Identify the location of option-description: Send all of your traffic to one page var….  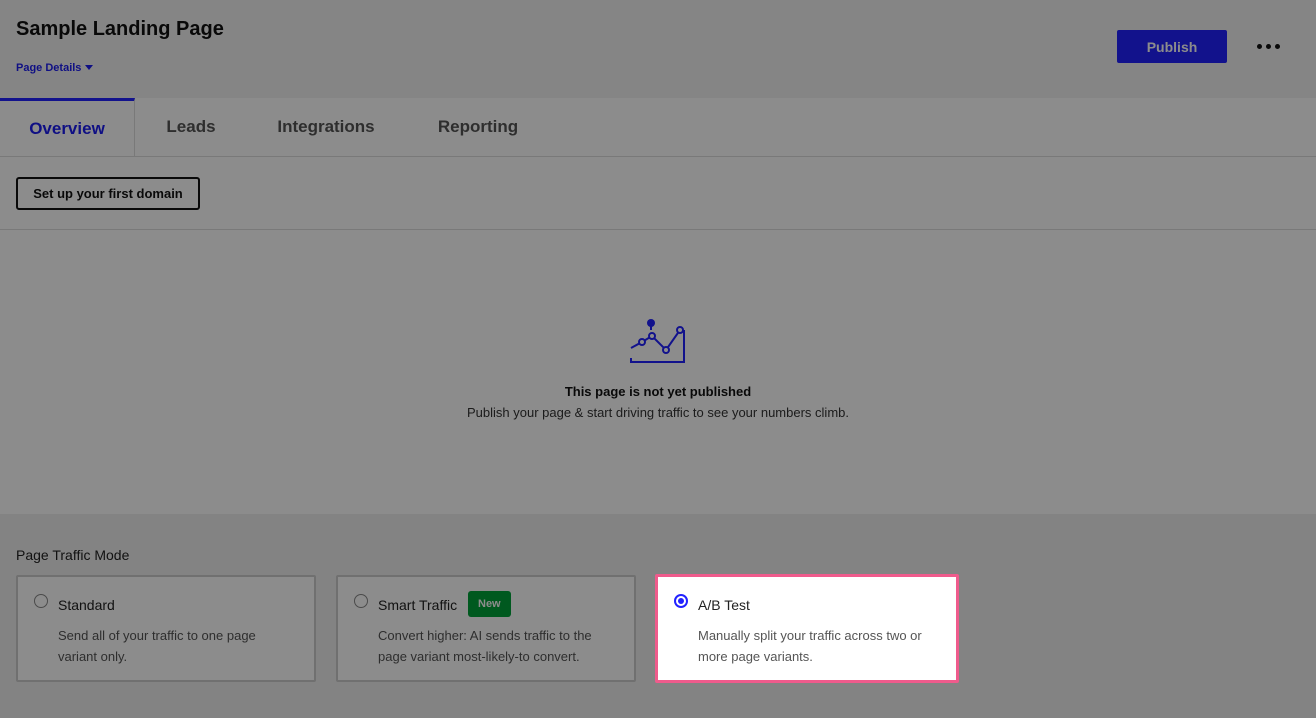
(157, 646).